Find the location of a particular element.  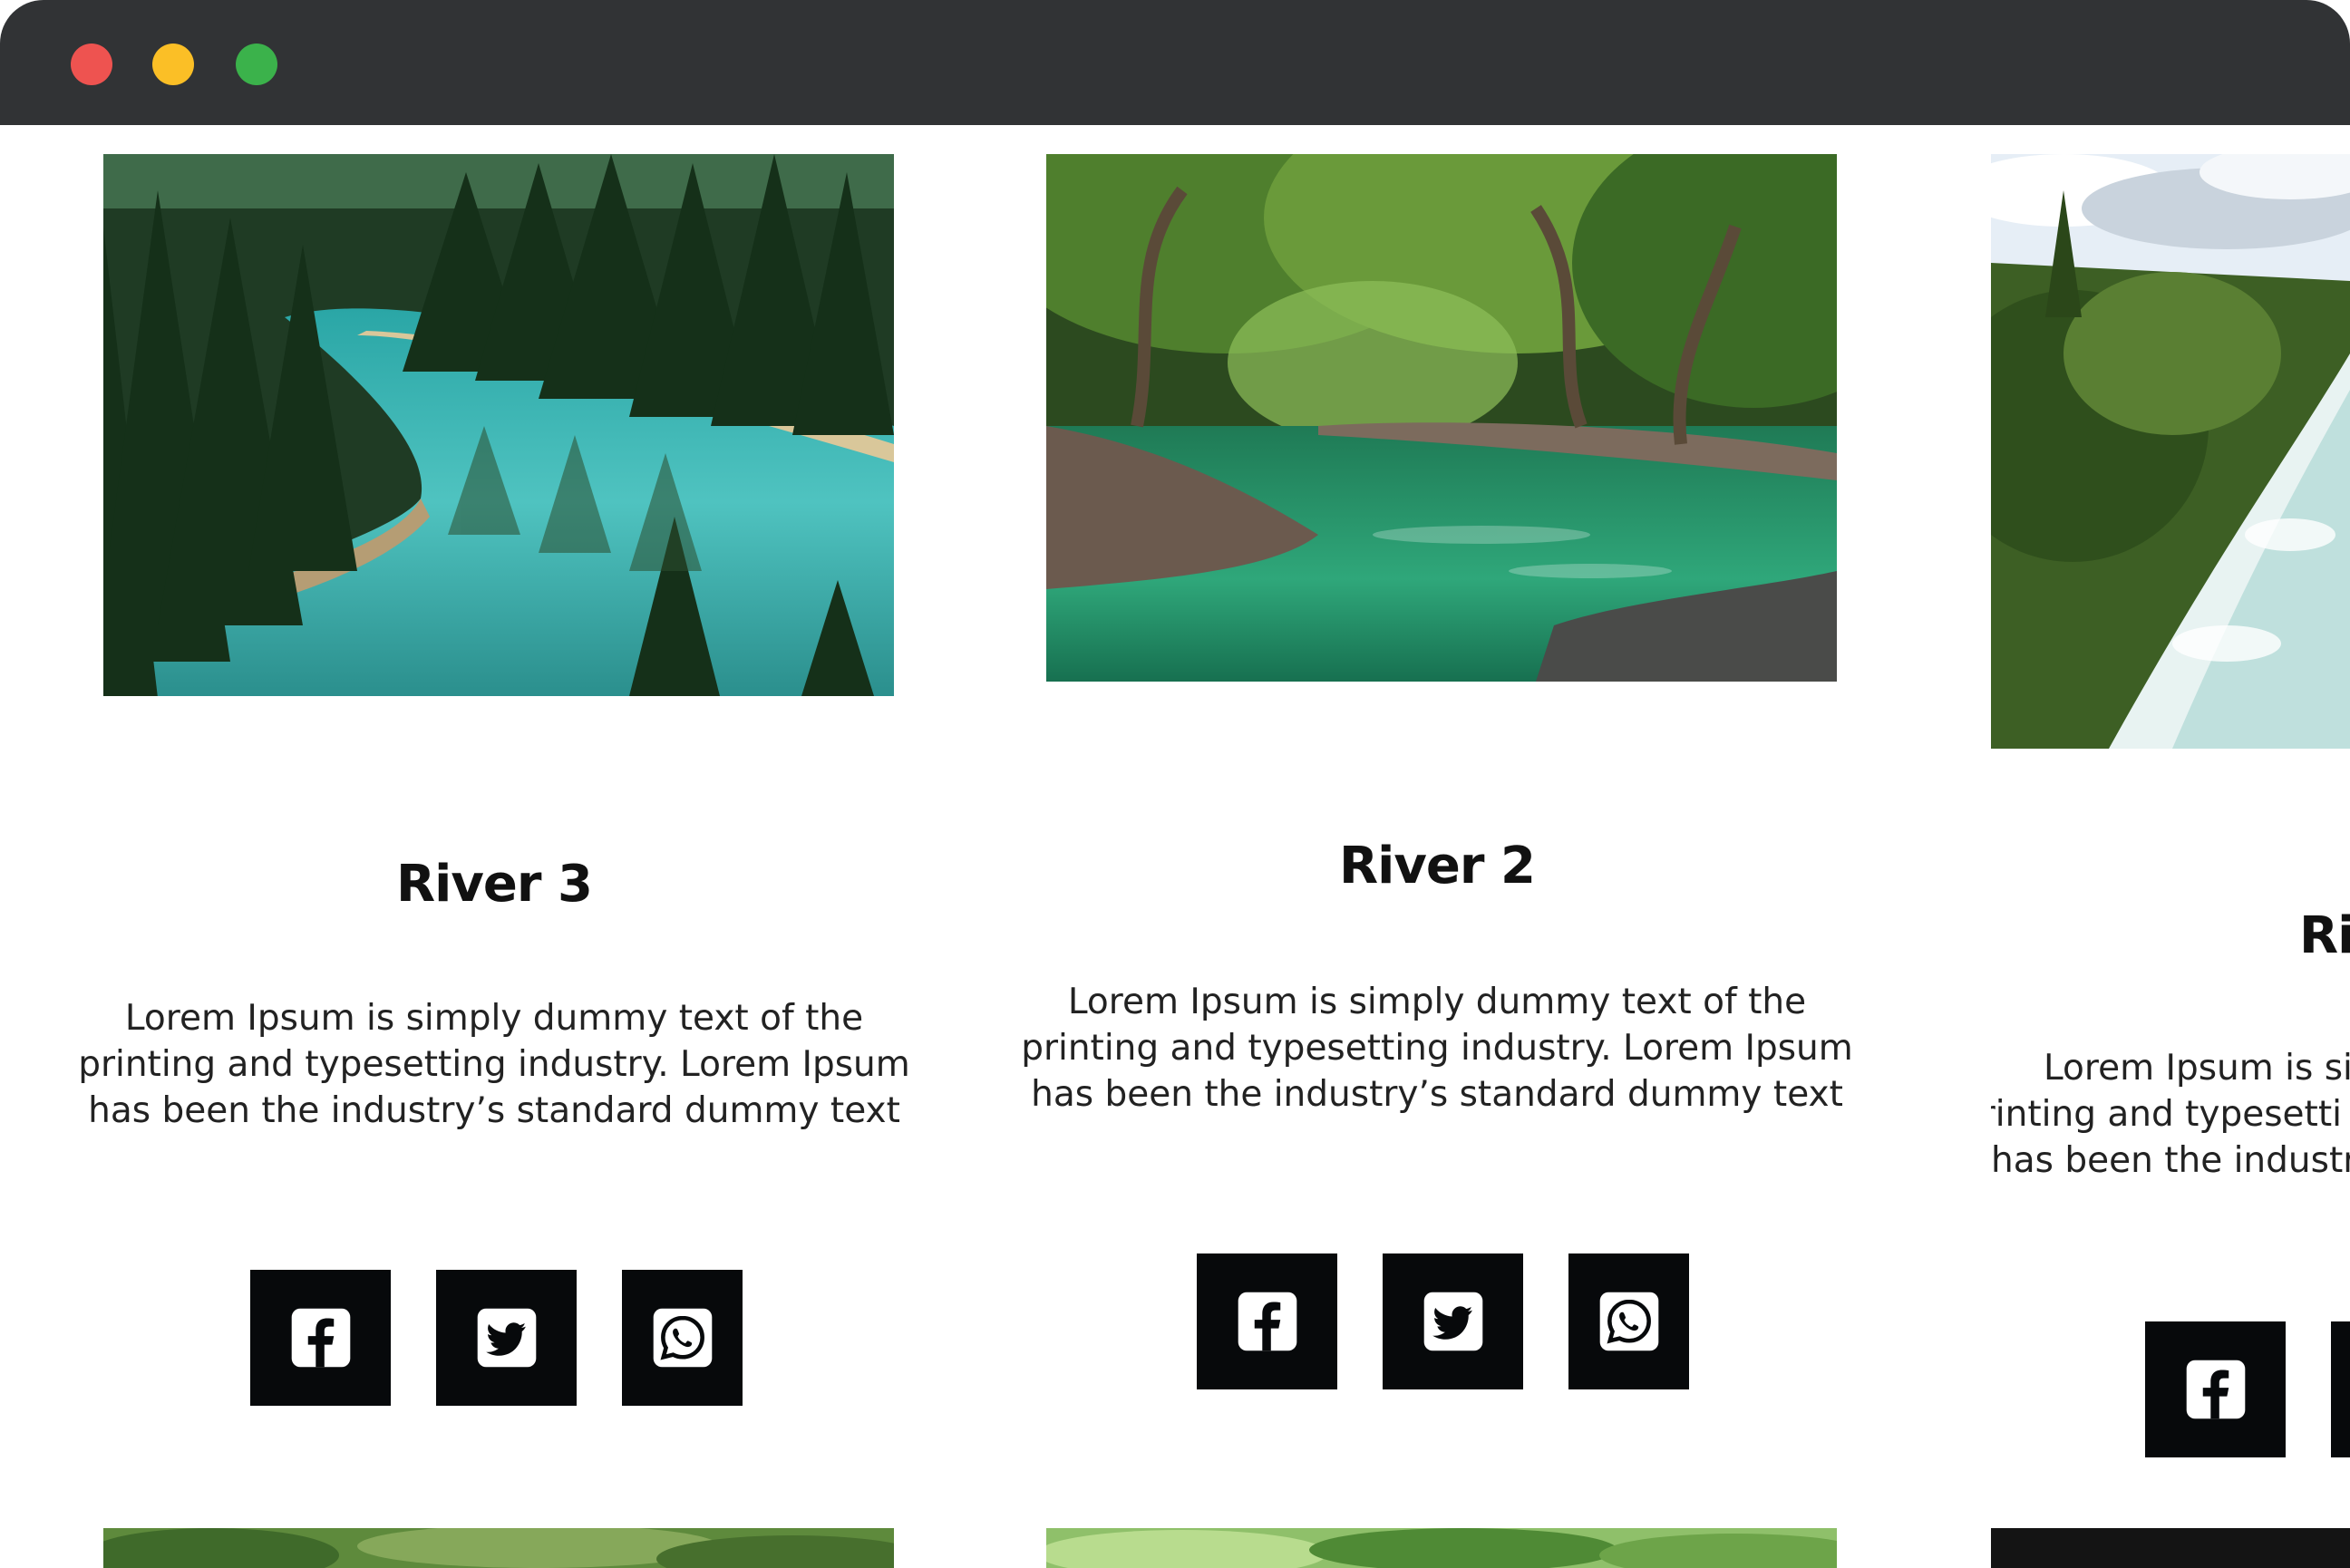

description-line: printing and typesetti is located at coordinates (2166, 1114).